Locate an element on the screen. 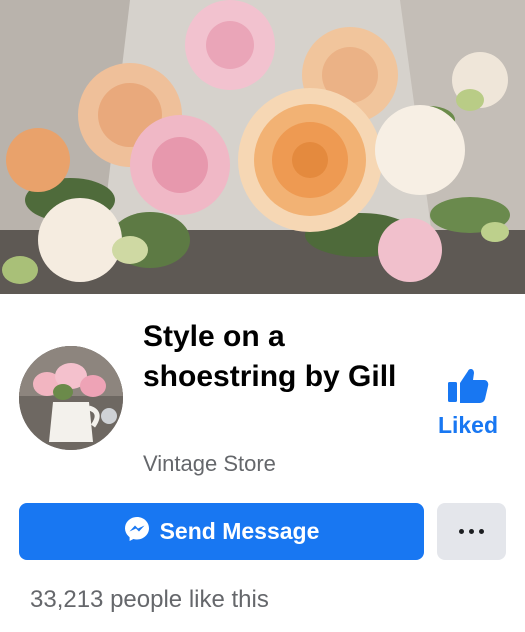 This screenshot has height=632, width=525. send-message-button: Send Message is located at coordinates (221, 531).